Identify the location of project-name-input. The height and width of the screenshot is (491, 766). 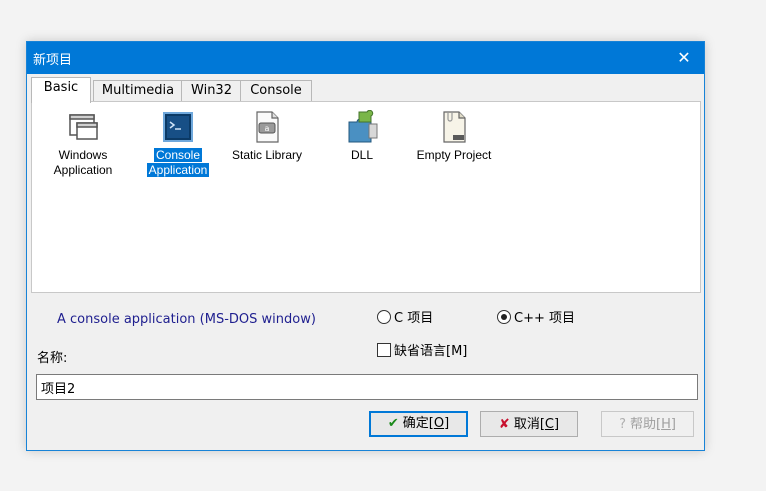
(367, 387).